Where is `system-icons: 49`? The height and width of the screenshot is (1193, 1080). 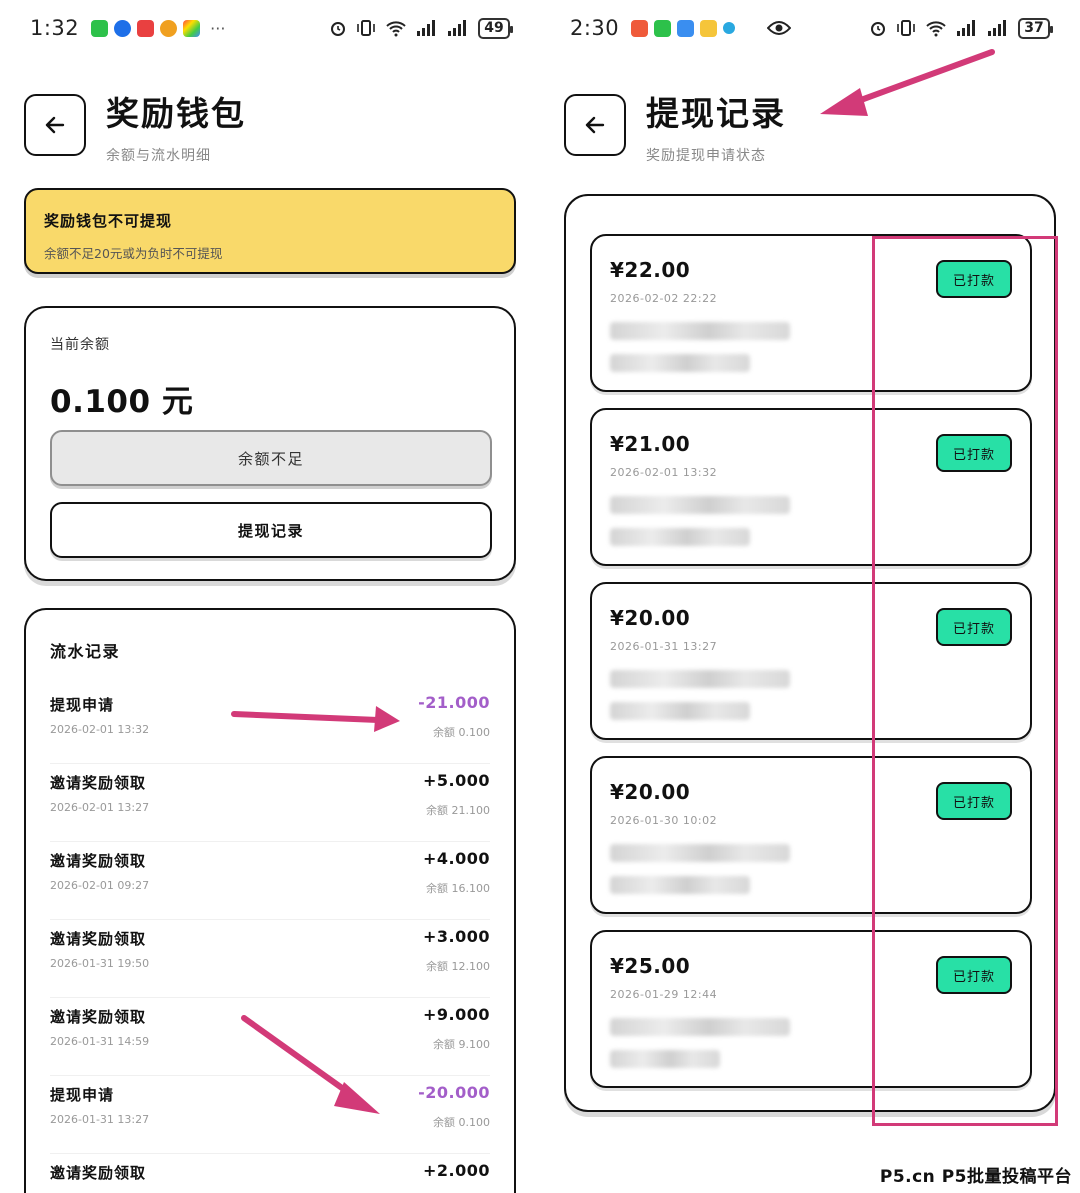 system-icons: 49 is located at coordinates (421, 28).